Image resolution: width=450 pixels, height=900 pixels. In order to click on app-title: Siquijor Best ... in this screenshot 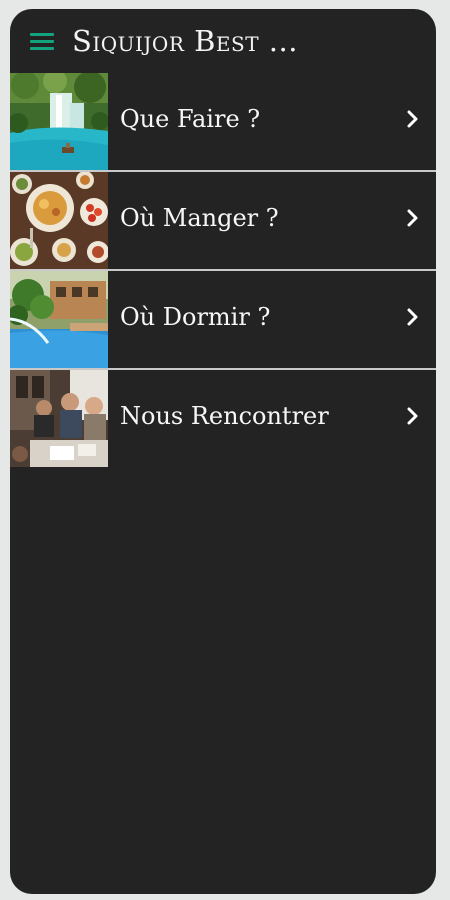, I will do `click(185, 41)`.